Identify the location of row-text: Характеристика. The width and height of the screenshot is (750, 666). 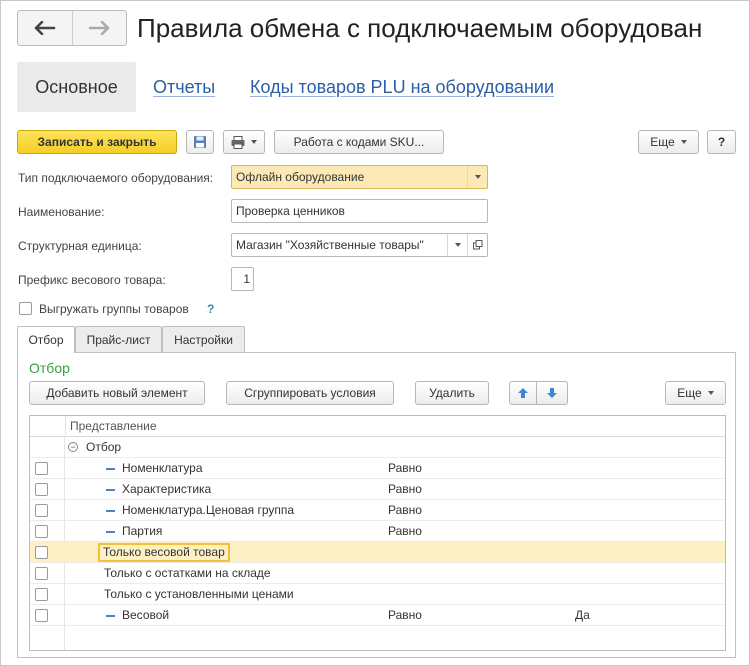
(167, 489).